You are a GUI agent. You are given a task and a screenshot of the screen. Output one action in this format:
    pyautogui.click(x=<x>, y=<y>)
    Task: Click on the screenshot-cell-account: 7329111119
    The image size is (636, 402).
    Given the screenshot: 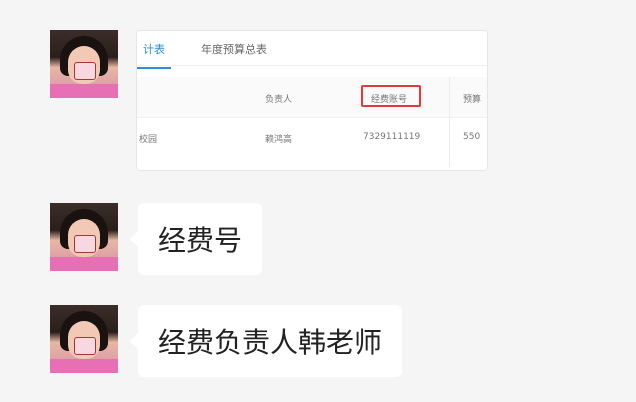 What is the action you would take?
    pyautogui.click(x=392, y=137)
    